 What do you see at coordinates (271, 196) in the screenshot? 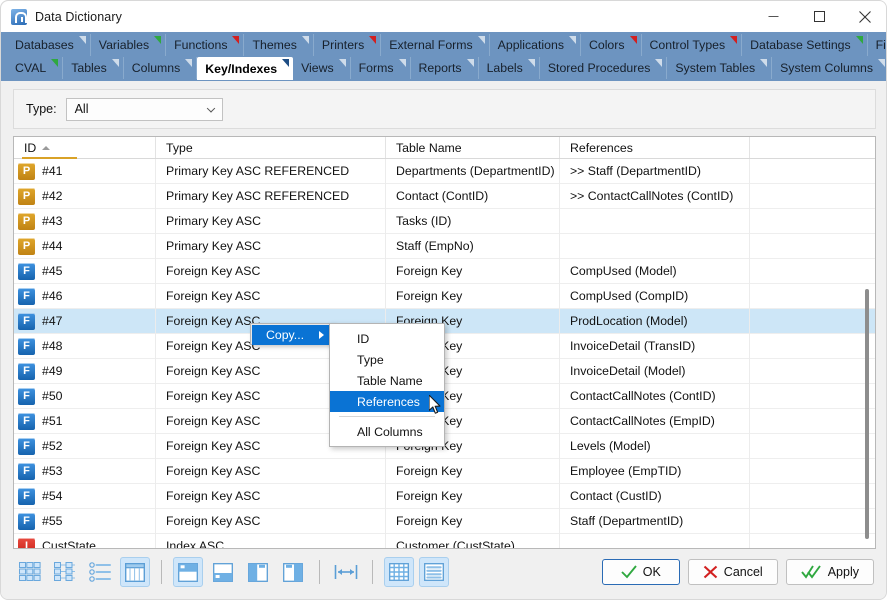
I see `cell-type: Primary Key ASC REFERENCED` at bounding box center [271, 196].